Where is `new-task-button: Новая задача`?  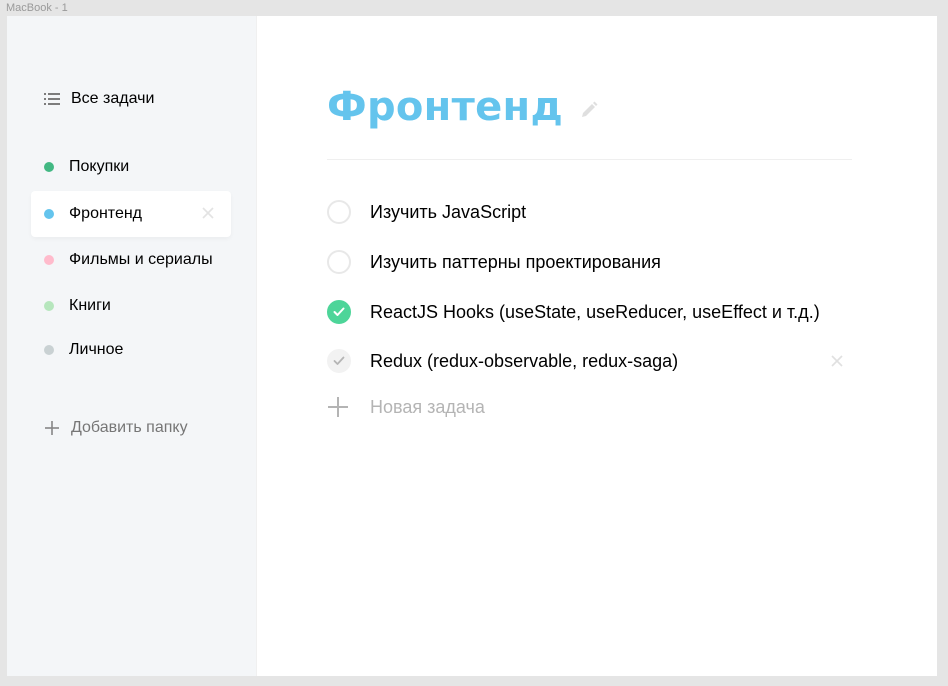 new-task-button: Новая задача is located at coordinates (406, 407).